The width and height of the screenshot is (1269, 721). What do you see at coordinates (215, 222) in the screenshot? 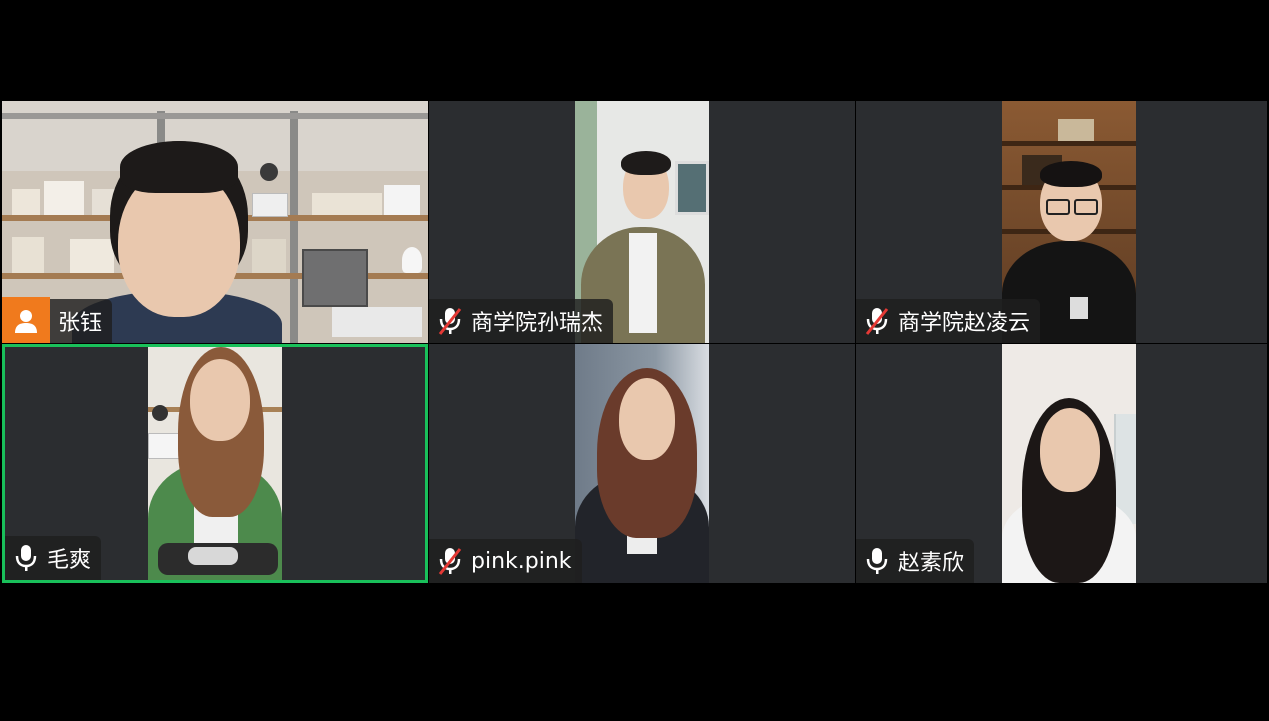
I see `video-tile-zhangyu: 张钰` at bounding box center [215, 222].